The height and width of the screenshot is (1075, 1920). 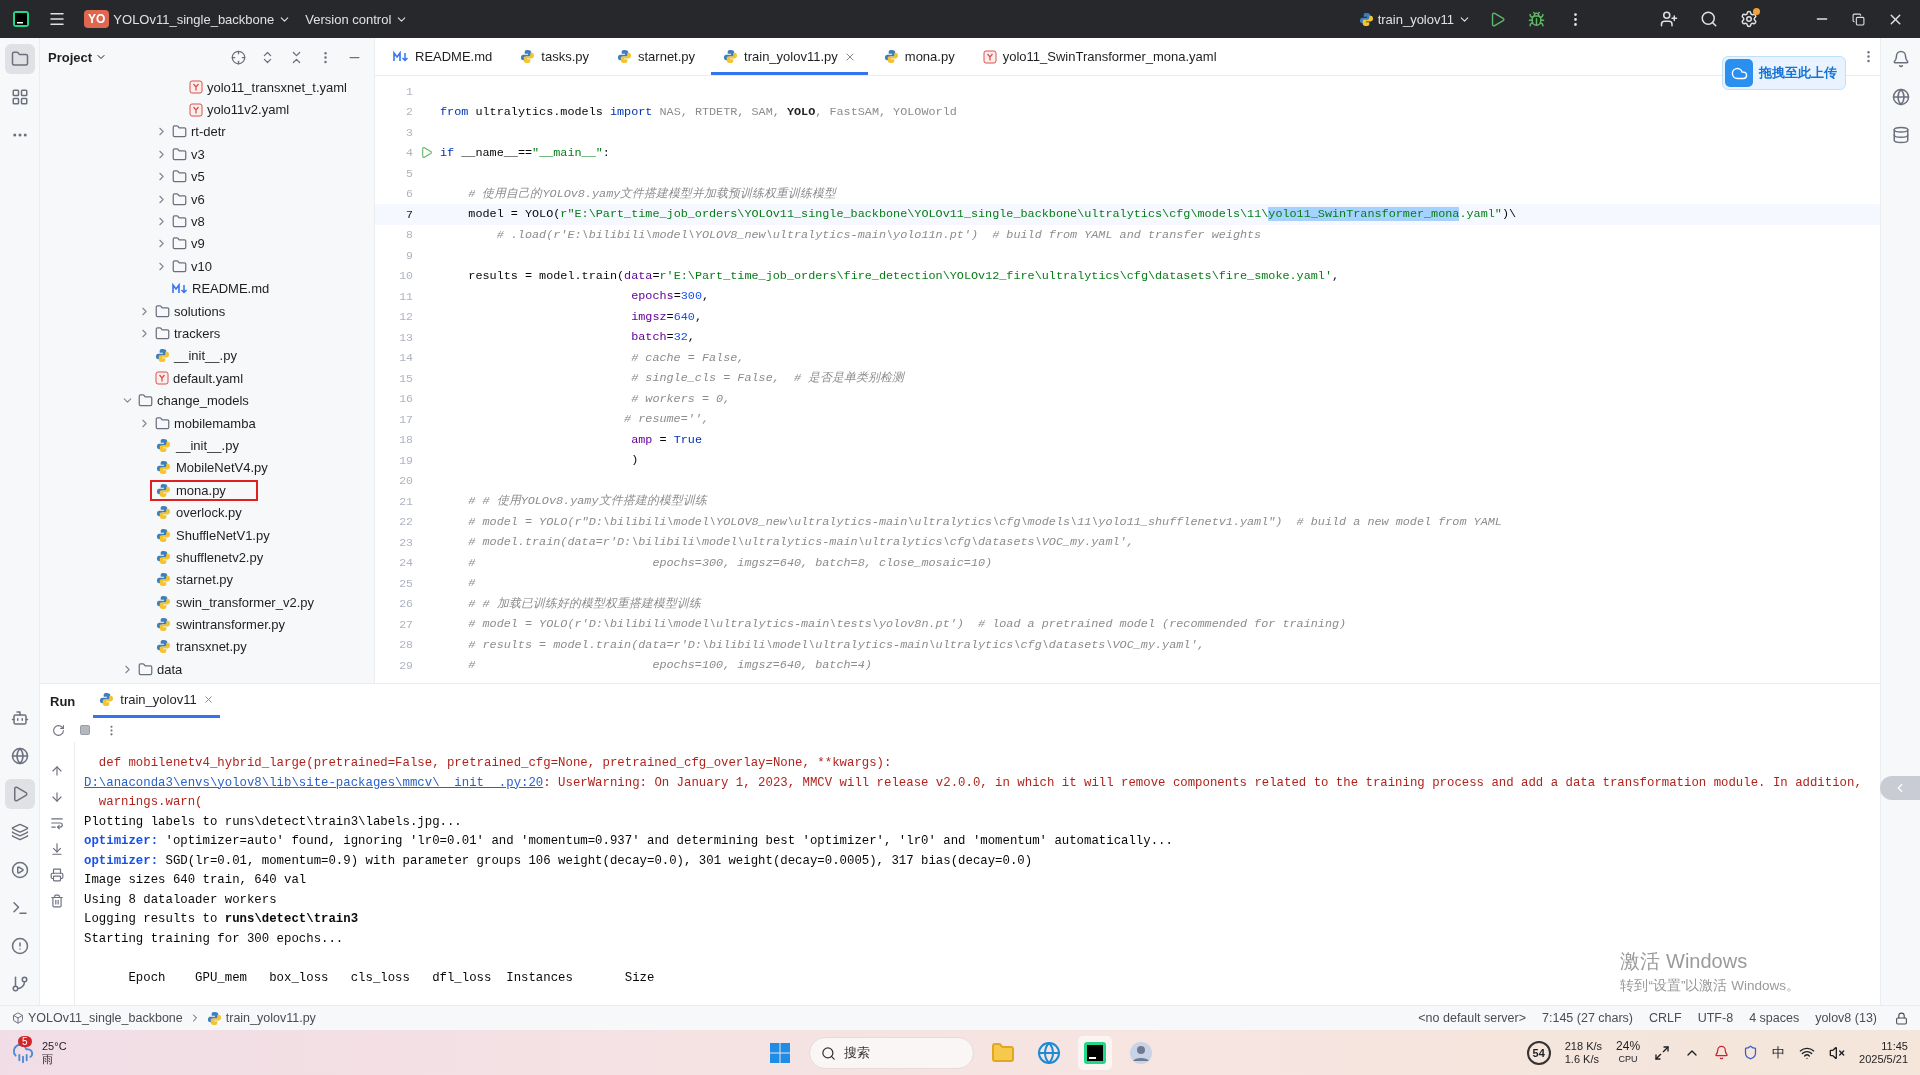 I want to click on ide-icon, so click(x=1094, y=1052).